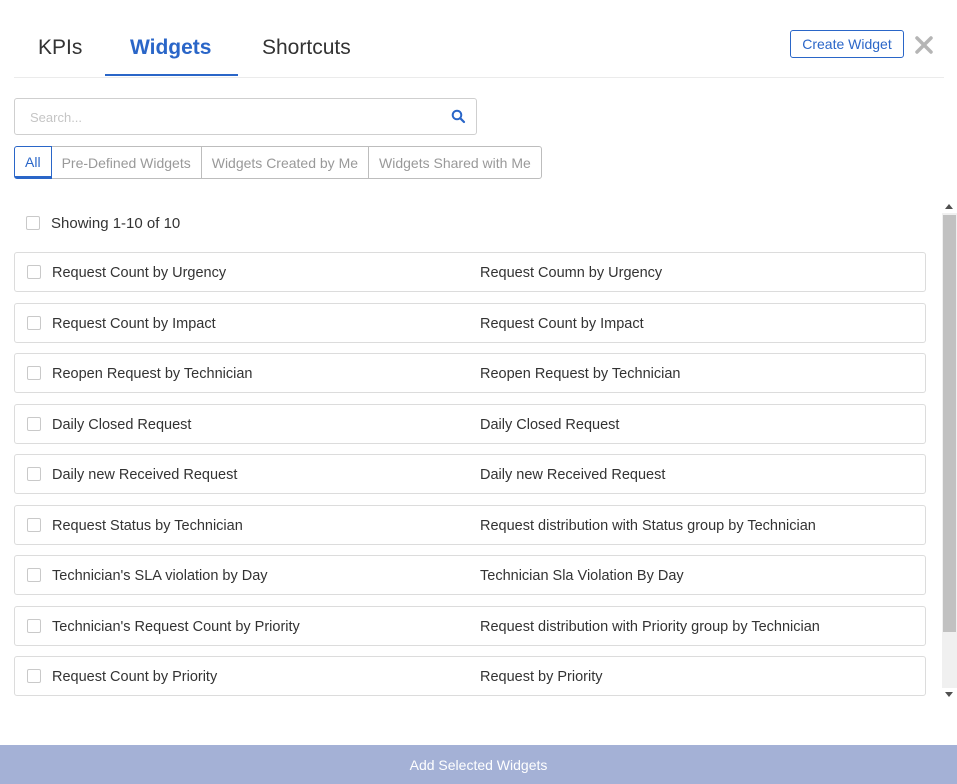 Image resolution: width=957 pixels, height=784 pixels. Describe the element at coordinates (33, 223) in the screenshot. I see `select-all-checkbox` at that location.